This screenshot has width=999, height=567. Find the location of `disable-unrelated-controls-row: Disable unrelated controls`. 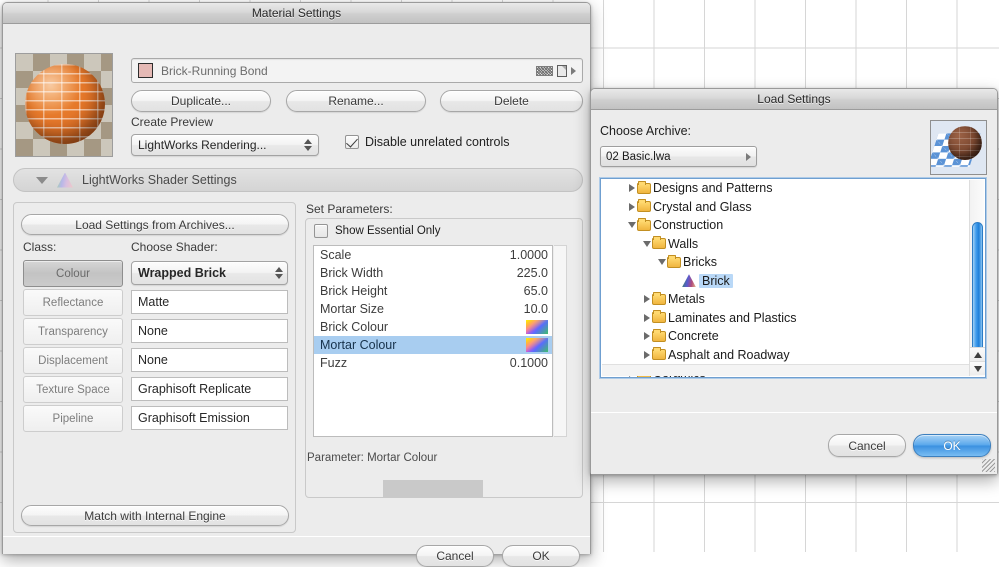

disable-unrelated-controls-row: Disable unrelated controls is located at coordinates (427, 142).